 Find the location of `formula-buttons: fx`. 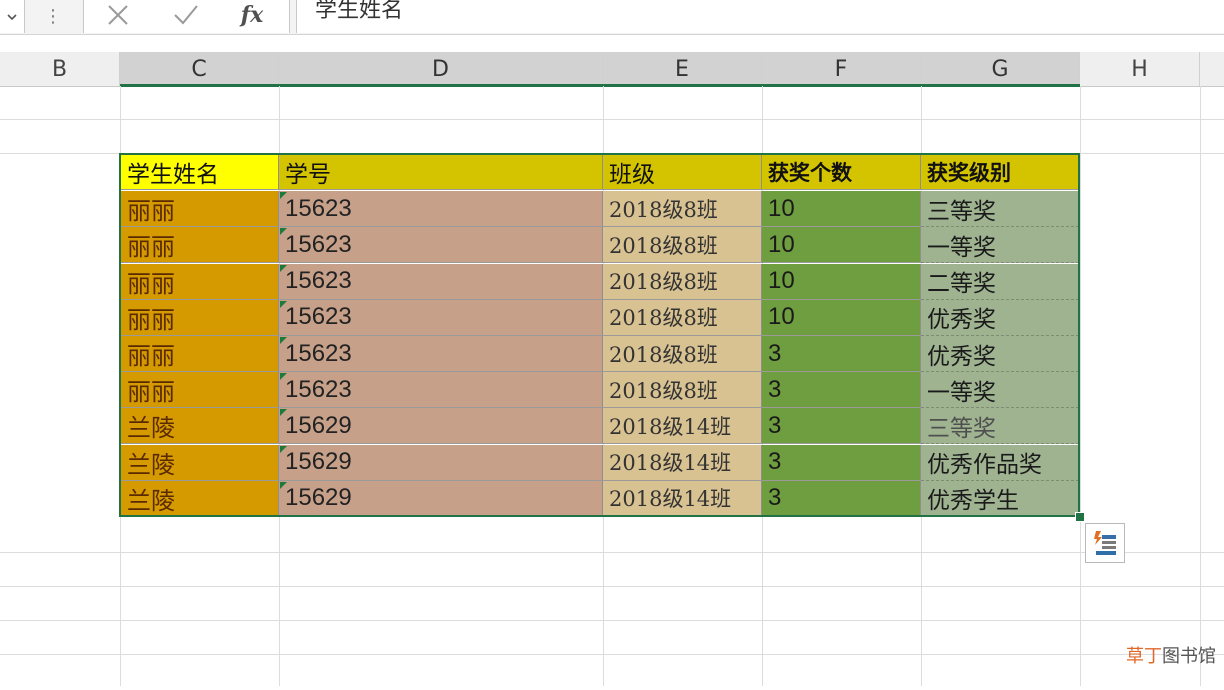

formula-buttons: fx is located at coordinates (186, 16).